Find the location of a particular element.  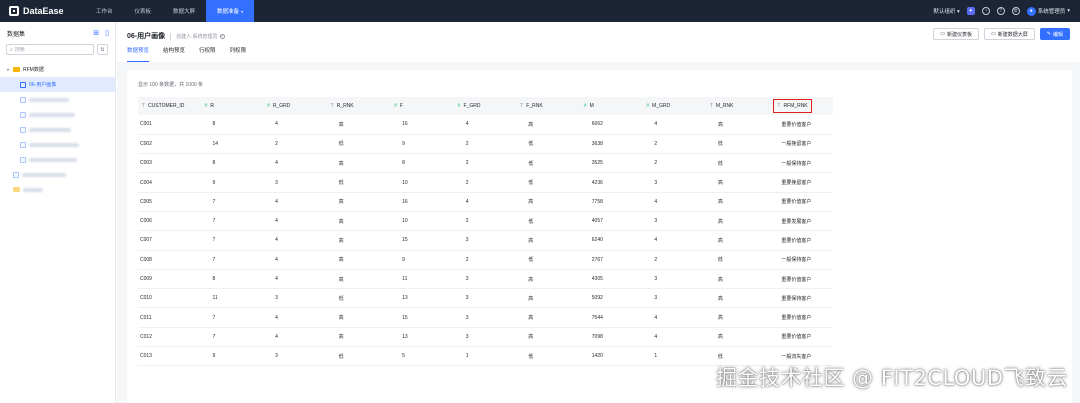

table-cell: C002 is located at coordinates (169, 144).